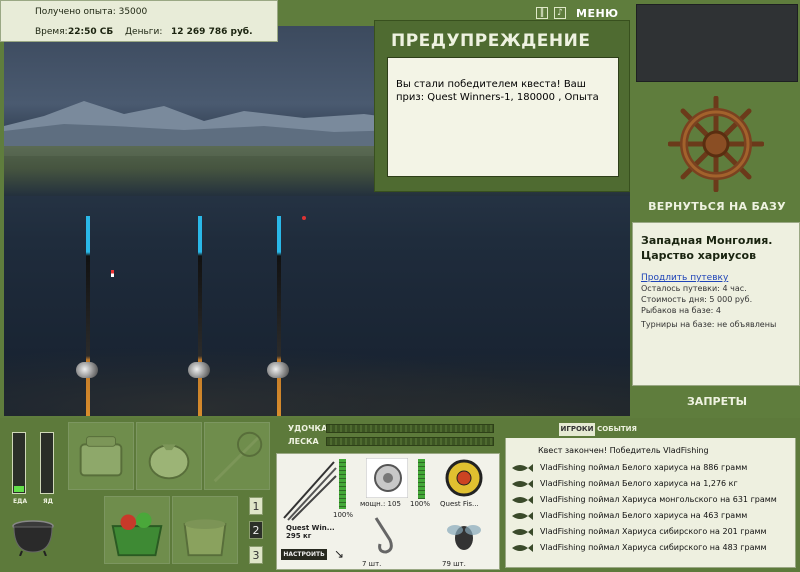 Image resolution: width=800 pixels, height=572 pixels. Describe the element at coordinates (304, 554) in the screenshot. I see `setup-button: НАСТРОИТЬ` at that location.